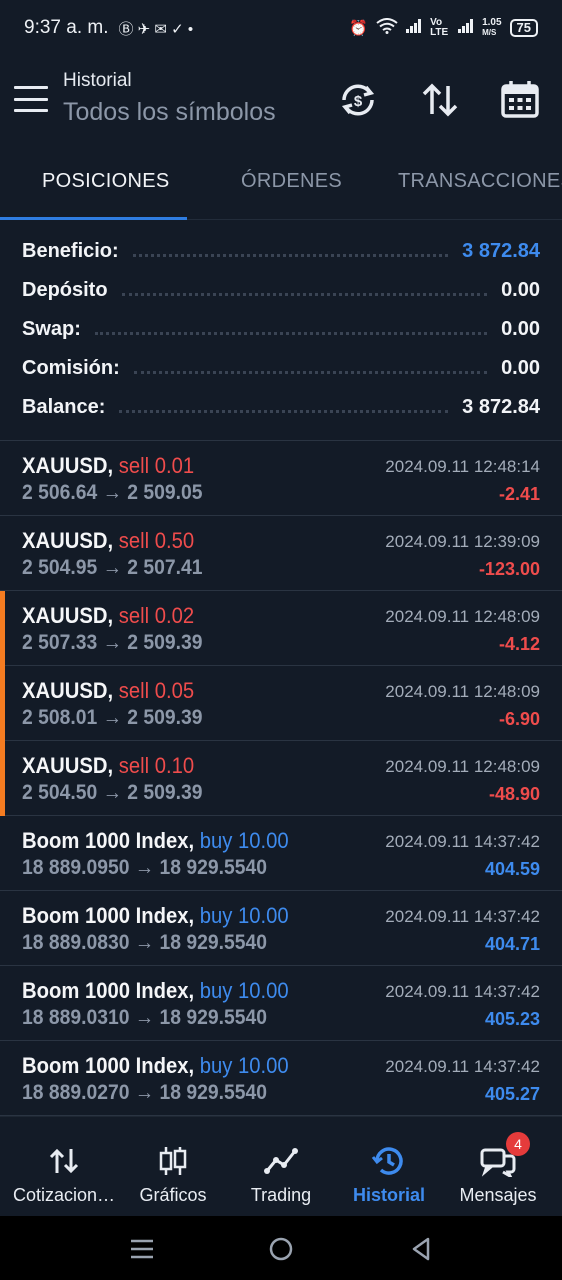 This screenshot has height=1280, width=562. I want to click on notification-icons: Ⓑ ✈ ✉ ✓ •, so click(156, 29).